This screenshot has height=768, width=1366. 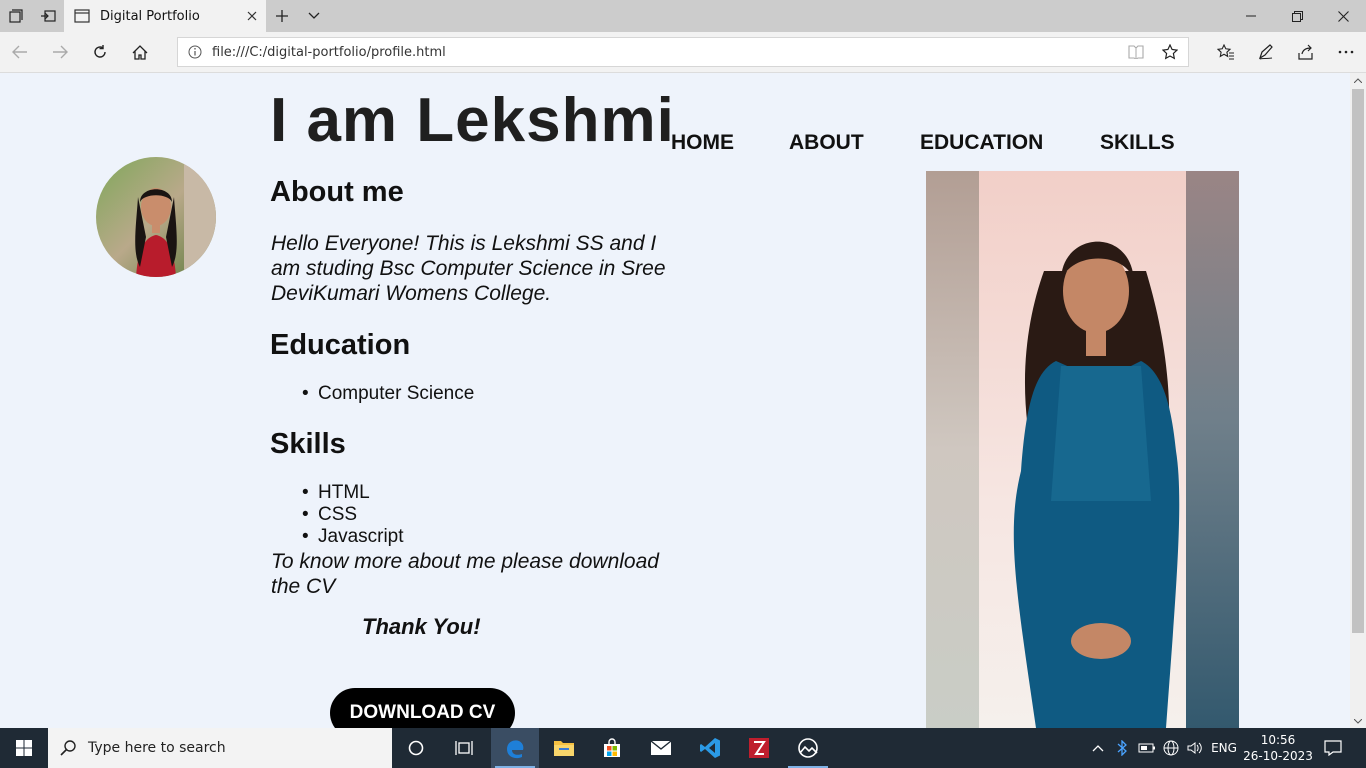 I want to click on refresh-icon, so click(x=100, y=52).